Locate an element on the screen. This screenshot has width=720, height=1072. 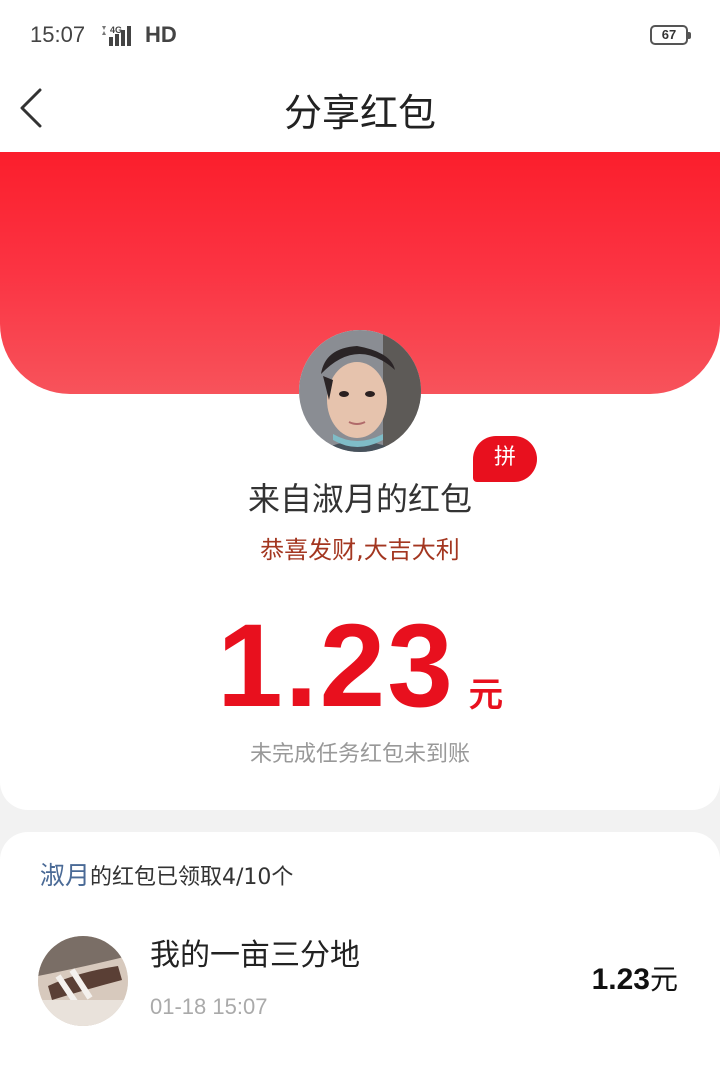
battery-level: 67 is located at coordinates (669, 34).